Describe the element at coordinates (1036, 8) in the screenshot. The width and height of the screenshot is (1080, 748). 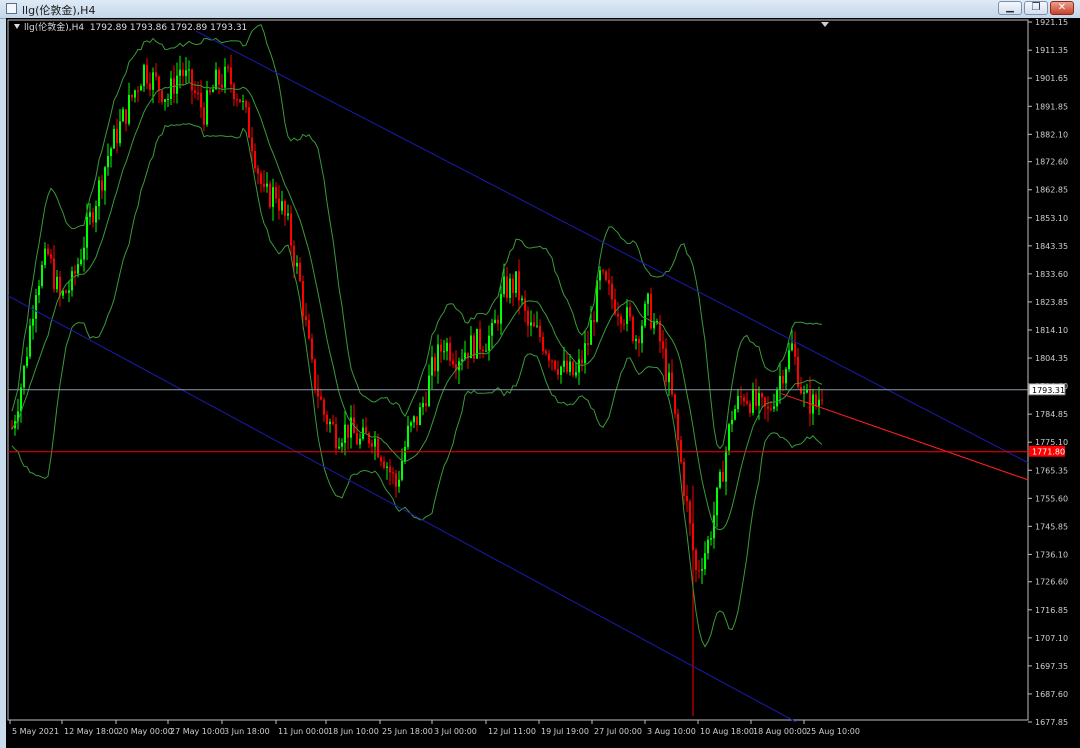
I see `restore-button: ❐` at that location.